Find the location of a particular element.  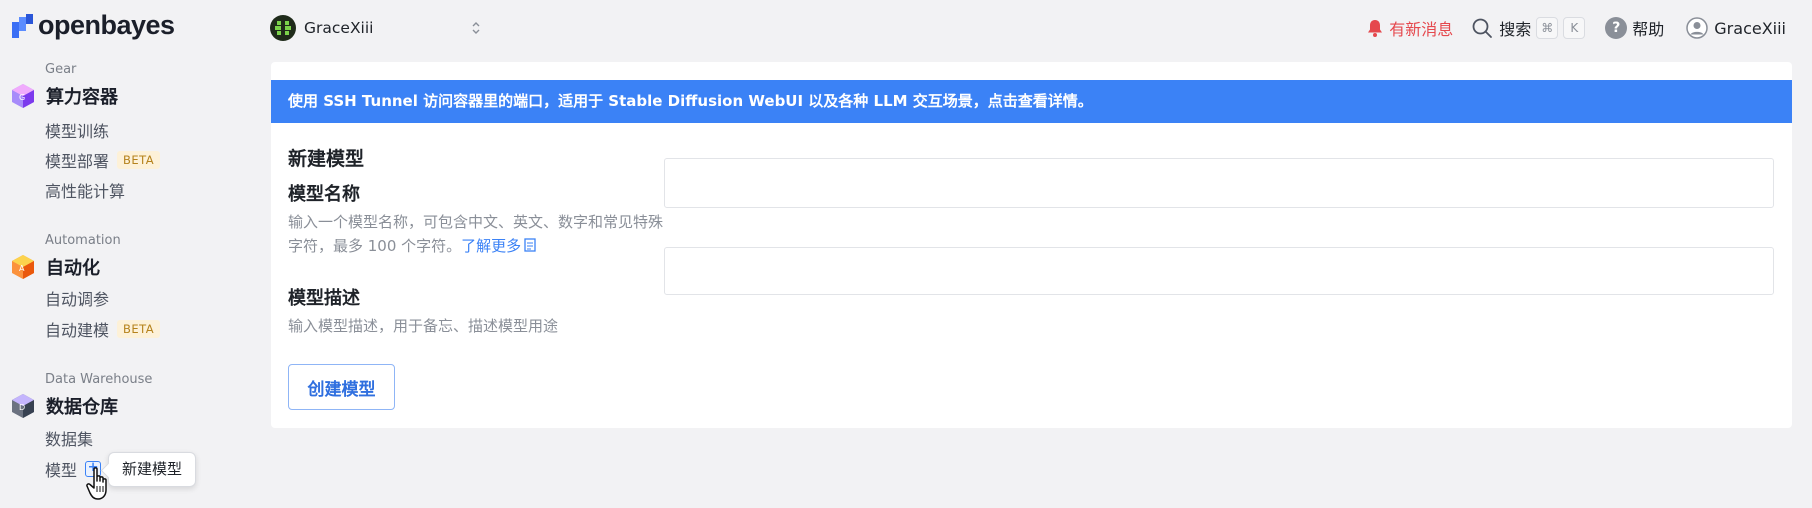

sidebar-item-label: 自动建模 is located at coordinates (77, 330).